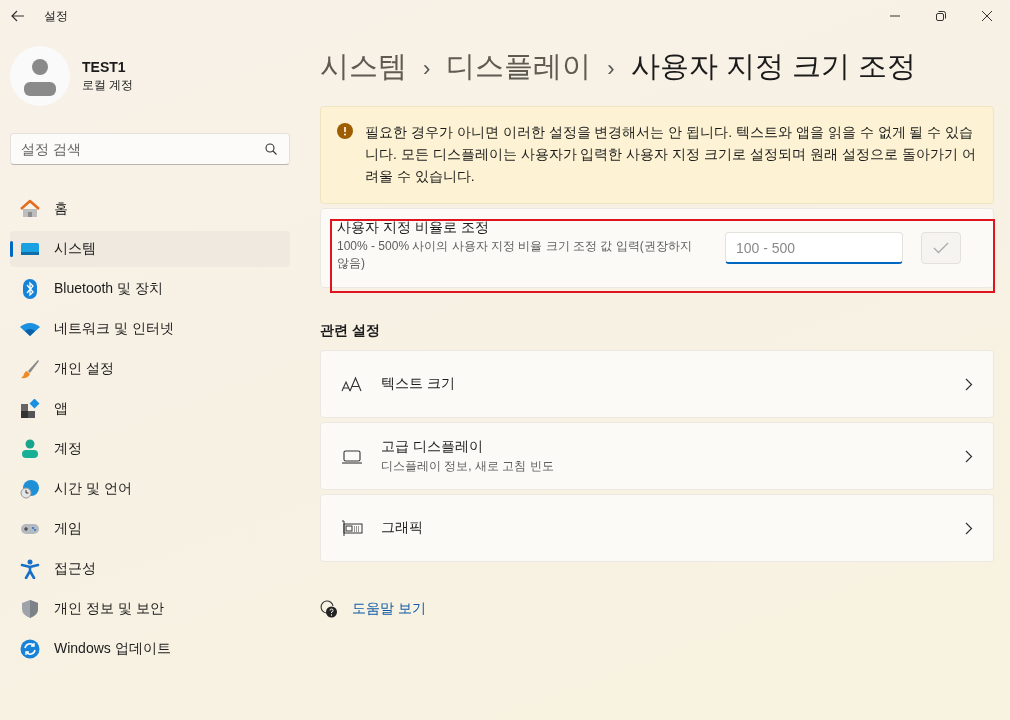 The width and height of the screenshot is (1010, 720). I want to click on warning-text: 필요한 경우가 아니면 이러한 설정을 변경해서는 안 됩니다. 텍스트와 앱을 읽을 수 없게 될 수 있습니다. 모든 디스플레이는 사용자가 입력한 사용자 지정 크기로 설정되며 원래 설정으로 돌아가기 어려울 수 있습니다., so click(671, 154).